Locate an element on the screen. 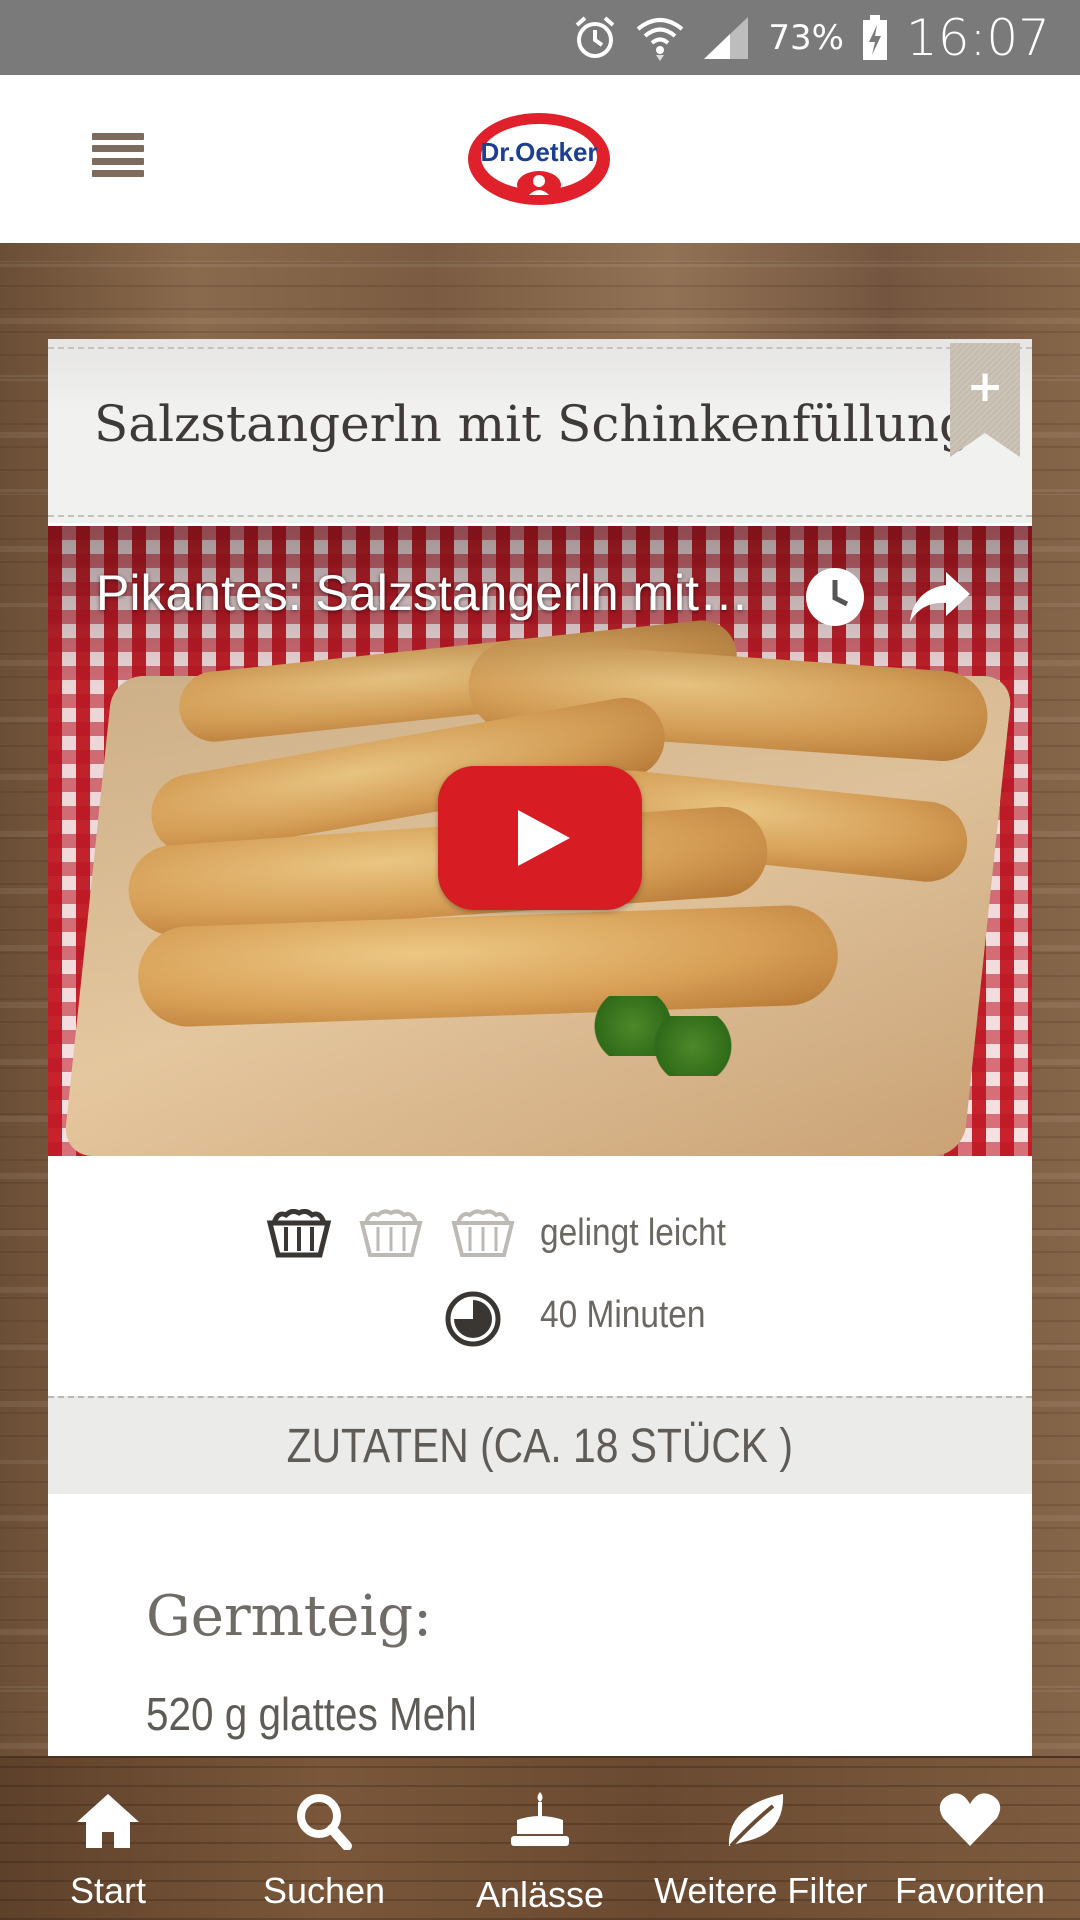  nav-suchen-label: Suchen is located at coordinates (324, 1890).